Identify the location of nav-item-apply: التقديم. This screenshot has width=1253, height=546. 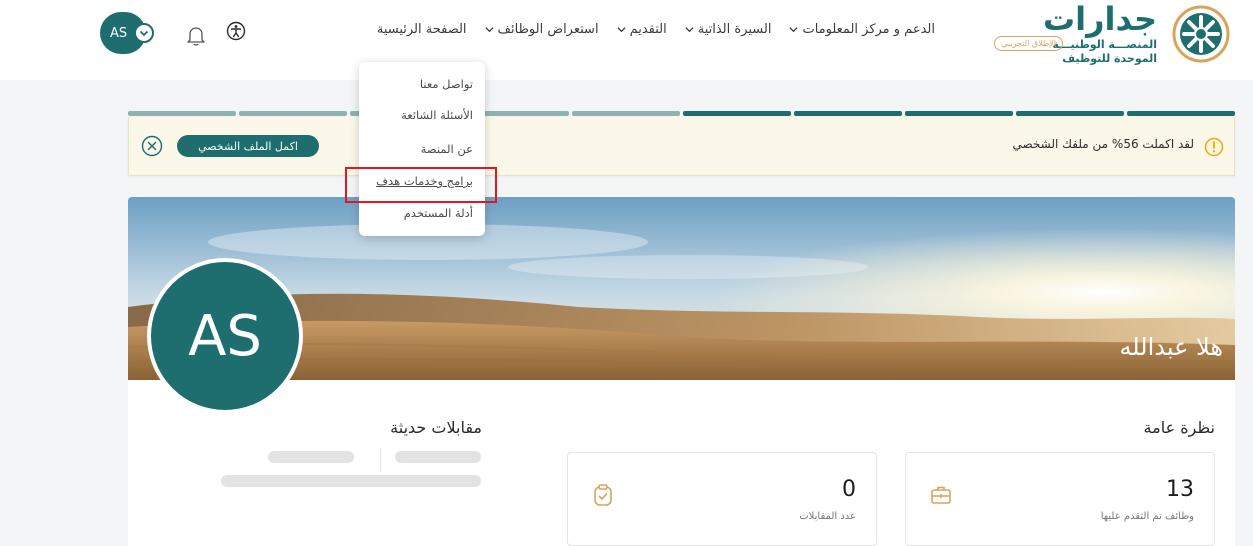
(641, 29).